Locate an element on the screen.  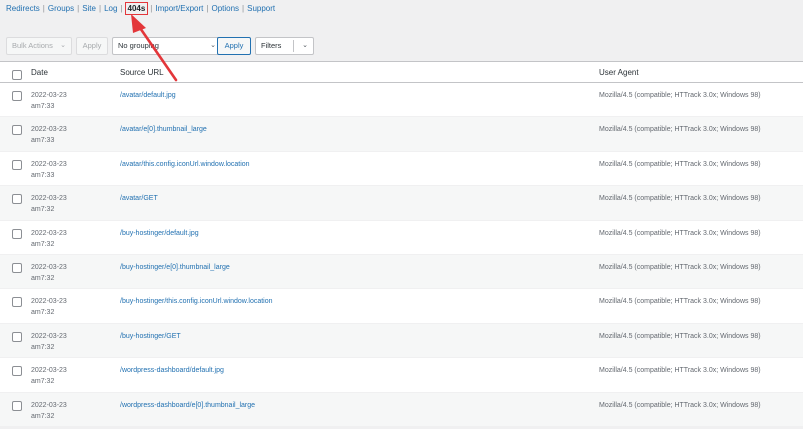
subnav-options: Options is located at coordinates (225, 8).